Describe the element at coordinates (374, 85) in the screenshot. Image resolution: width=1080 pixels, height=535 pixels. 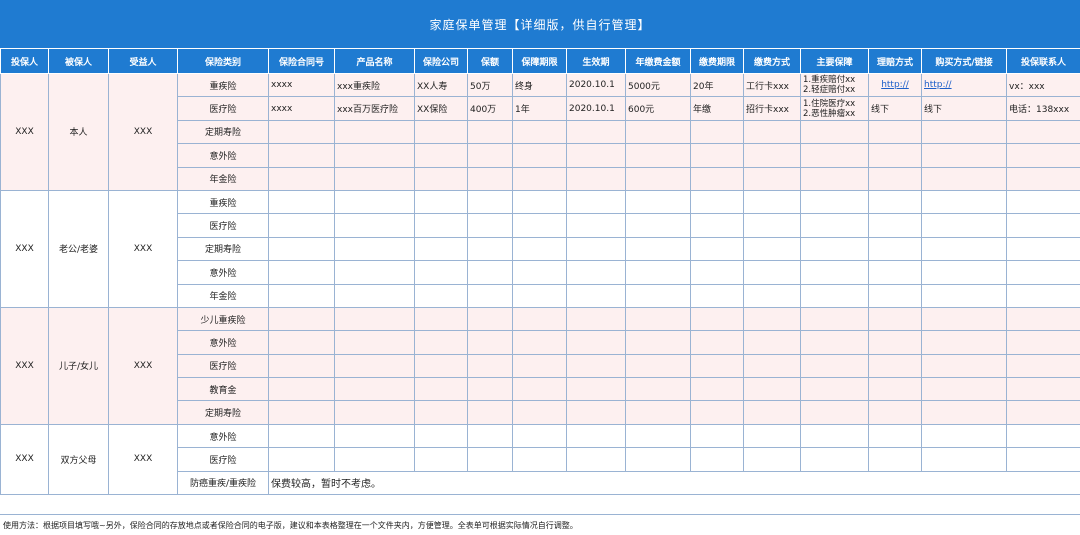
I see `product-cell: xxx重疾险` at that location.